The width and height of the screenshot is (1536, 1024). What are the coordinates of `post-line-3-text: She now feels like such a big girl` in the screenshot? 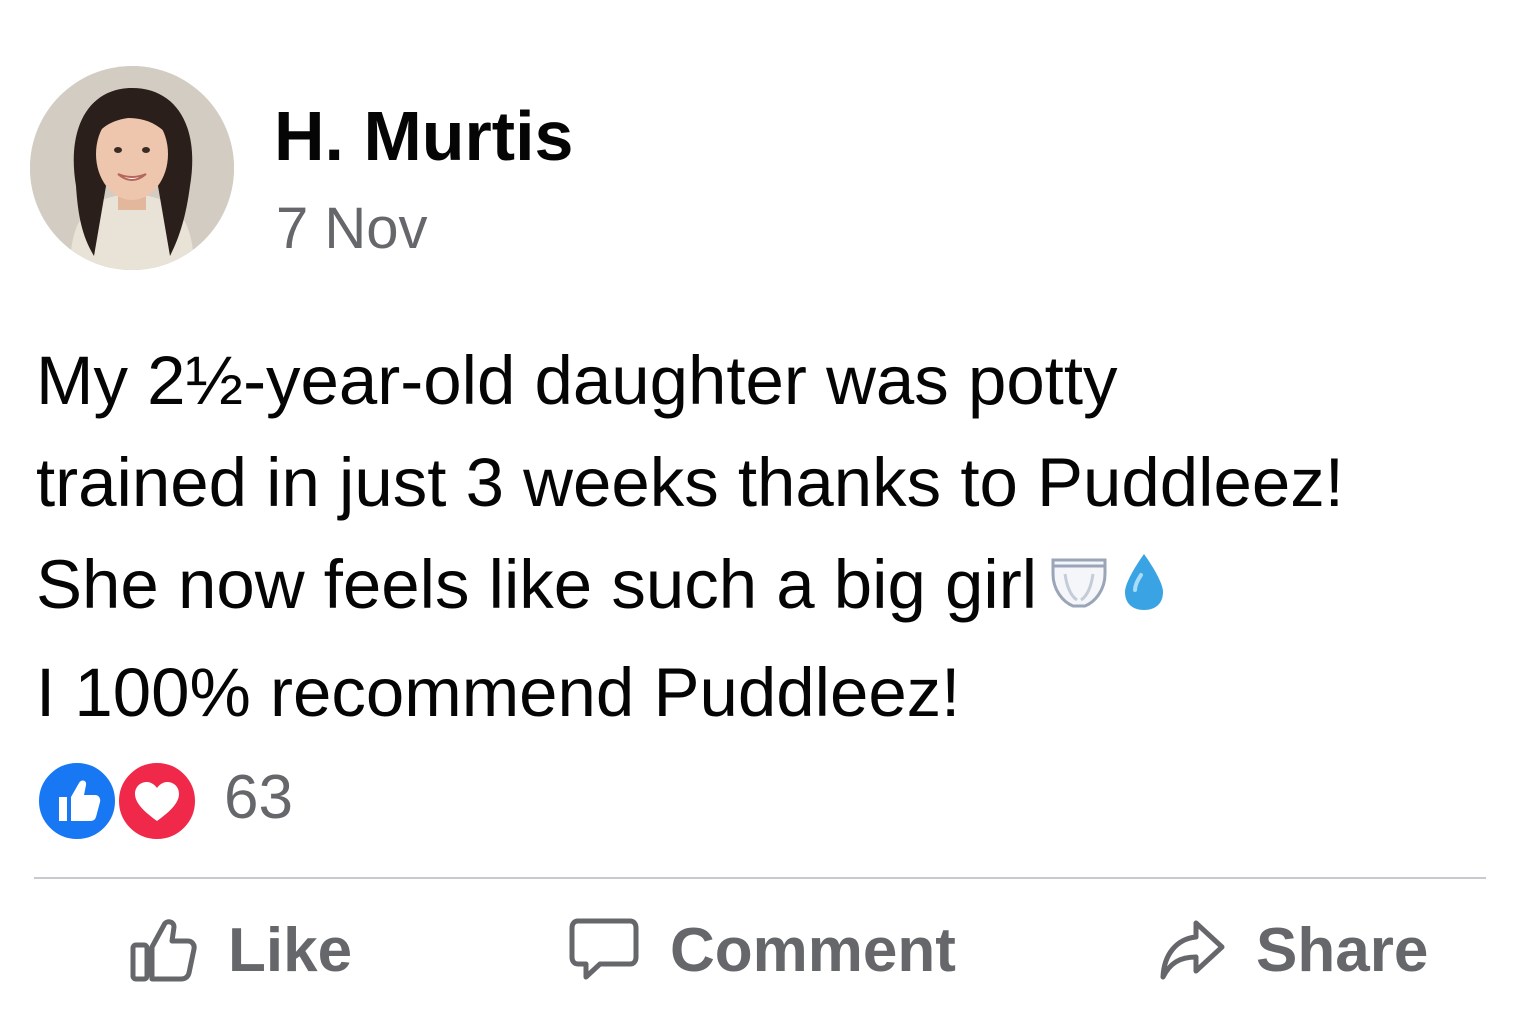 It's located at (537, 584).